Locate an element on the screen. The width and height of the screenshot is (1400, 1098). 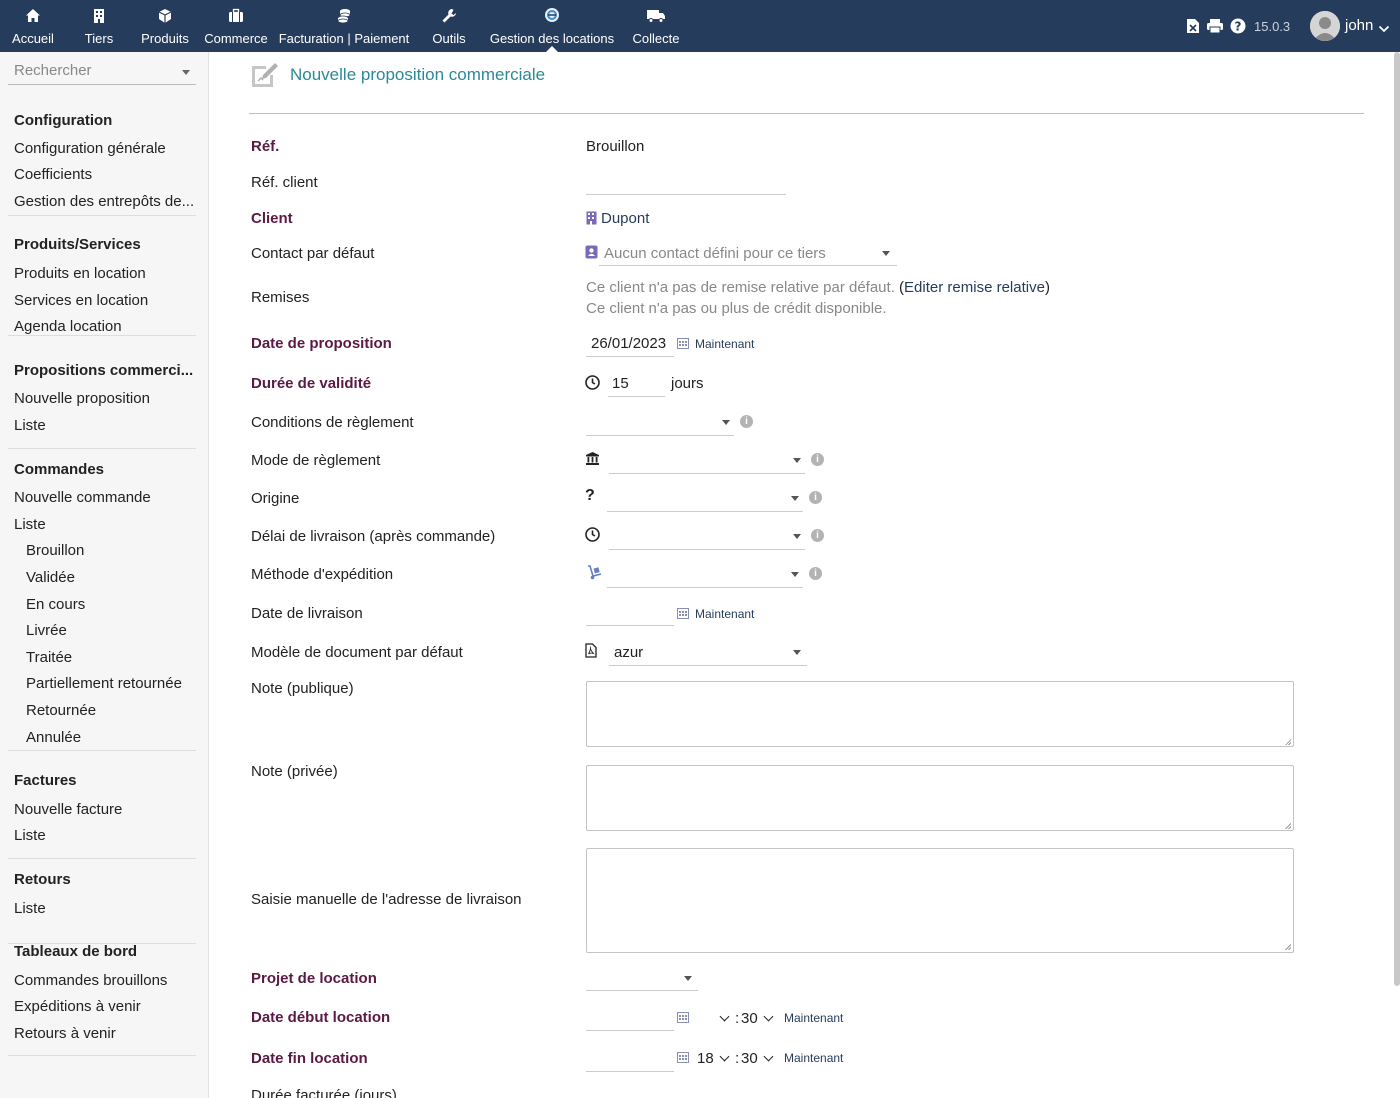
sidebar-section-title: Commandes is located at coordinates (105, 469).